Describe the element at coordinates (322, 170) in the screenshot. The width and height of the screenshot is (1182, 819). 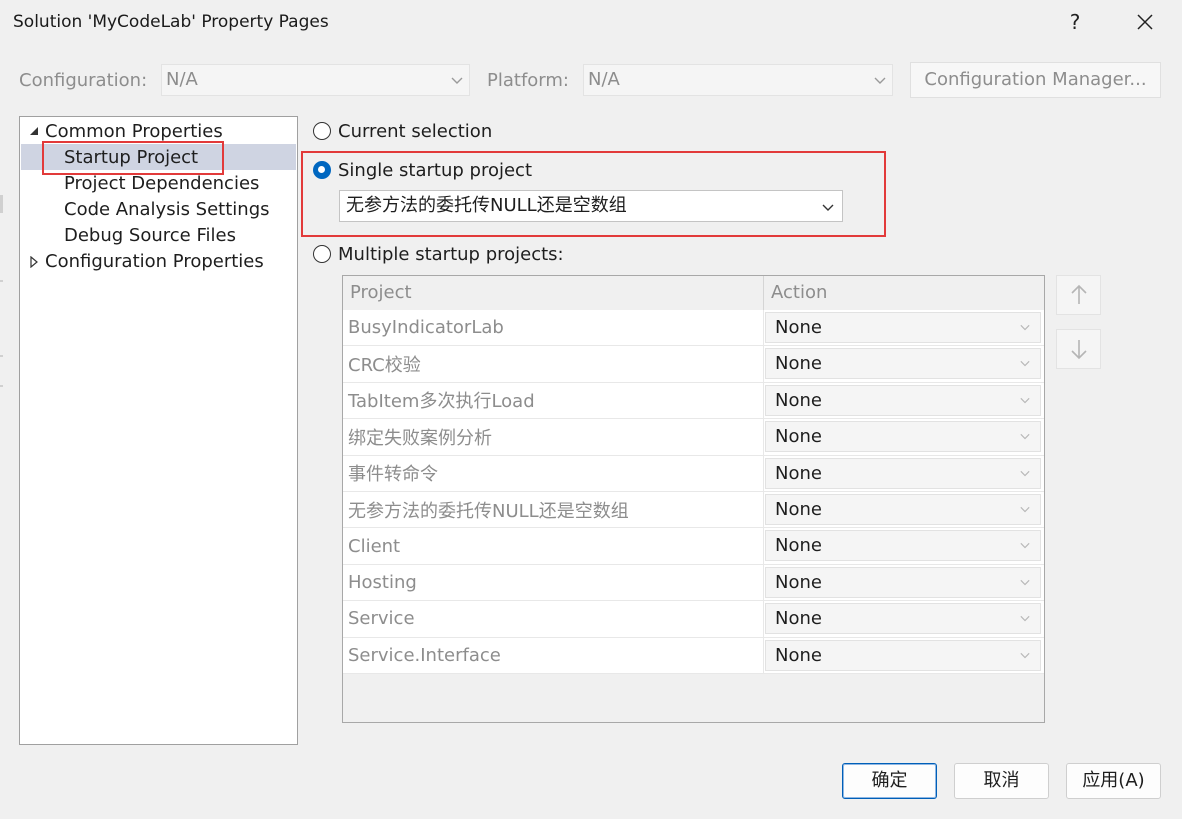
I see `radio-single-startup` at that location.